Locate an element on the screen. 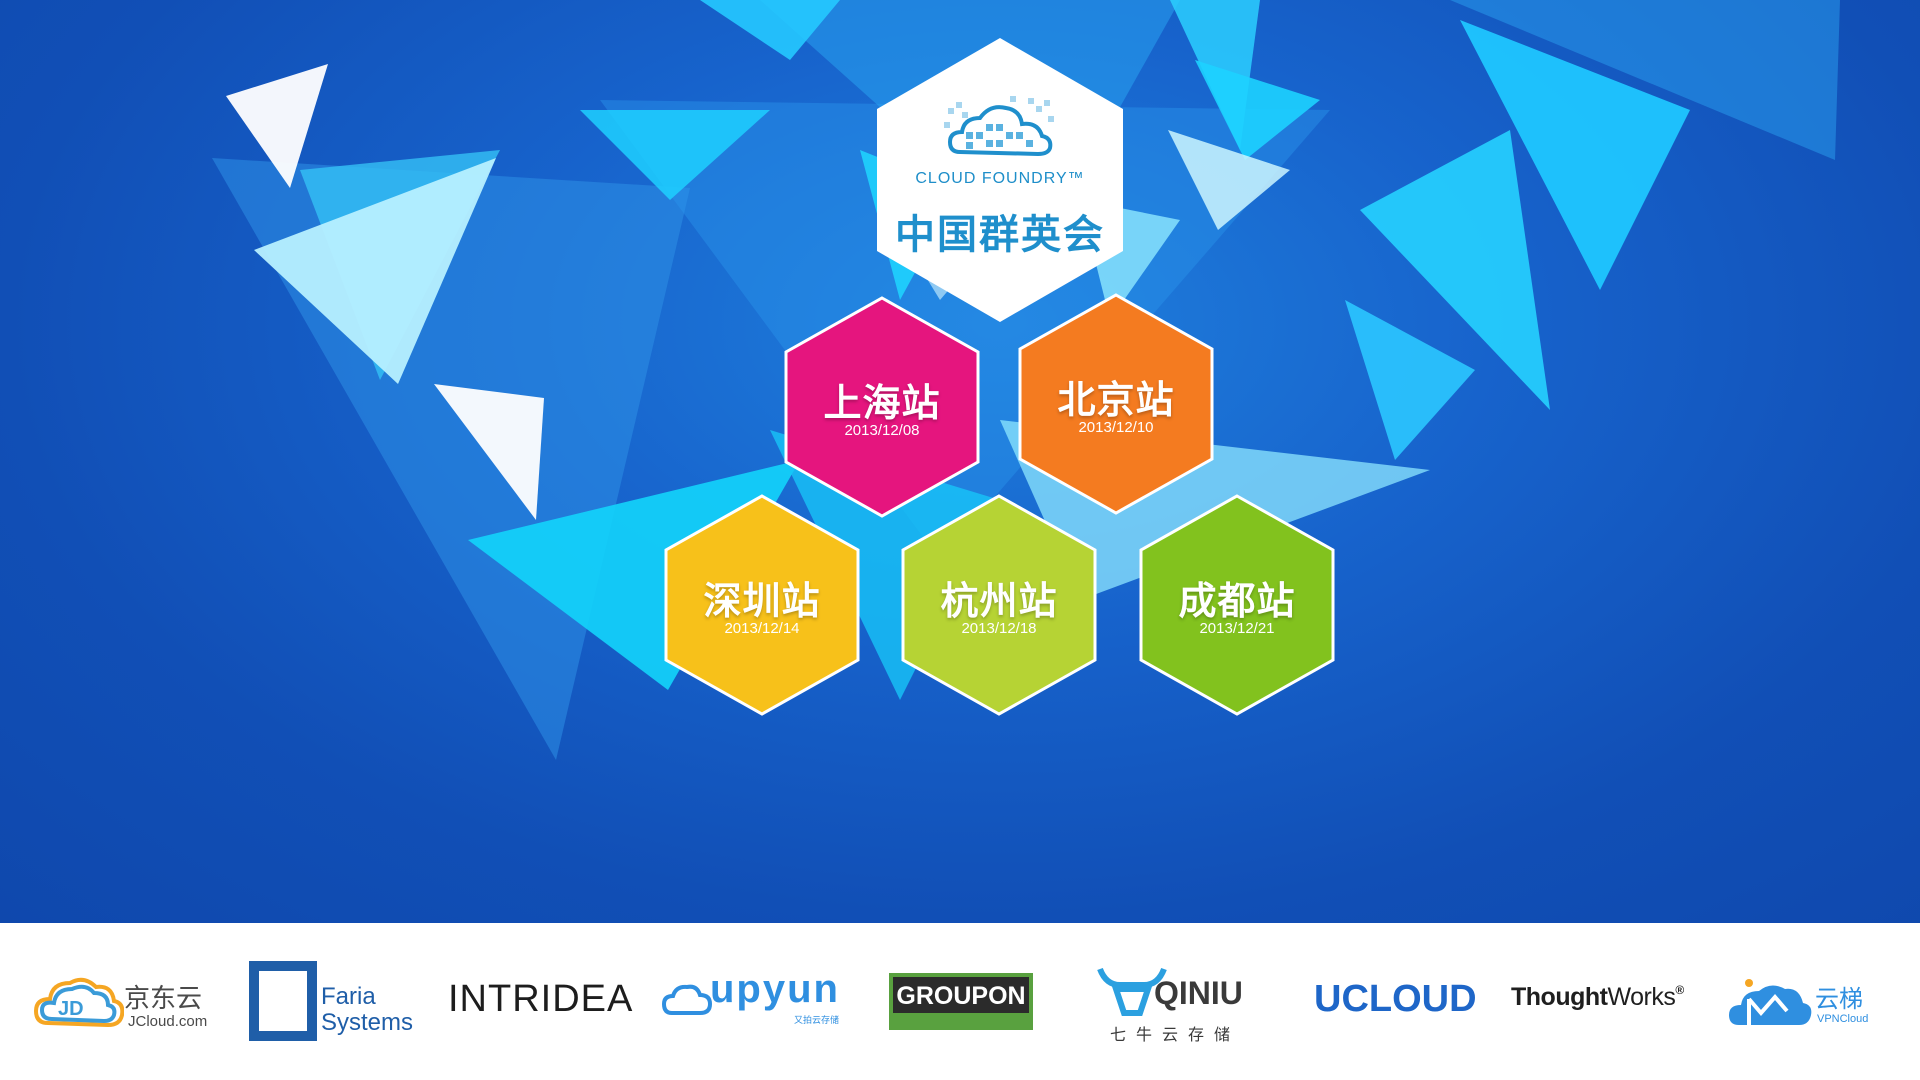  cloud-foundry-brand: CLOUD FOUNDRY™ is located at coordinates (1000, 178).